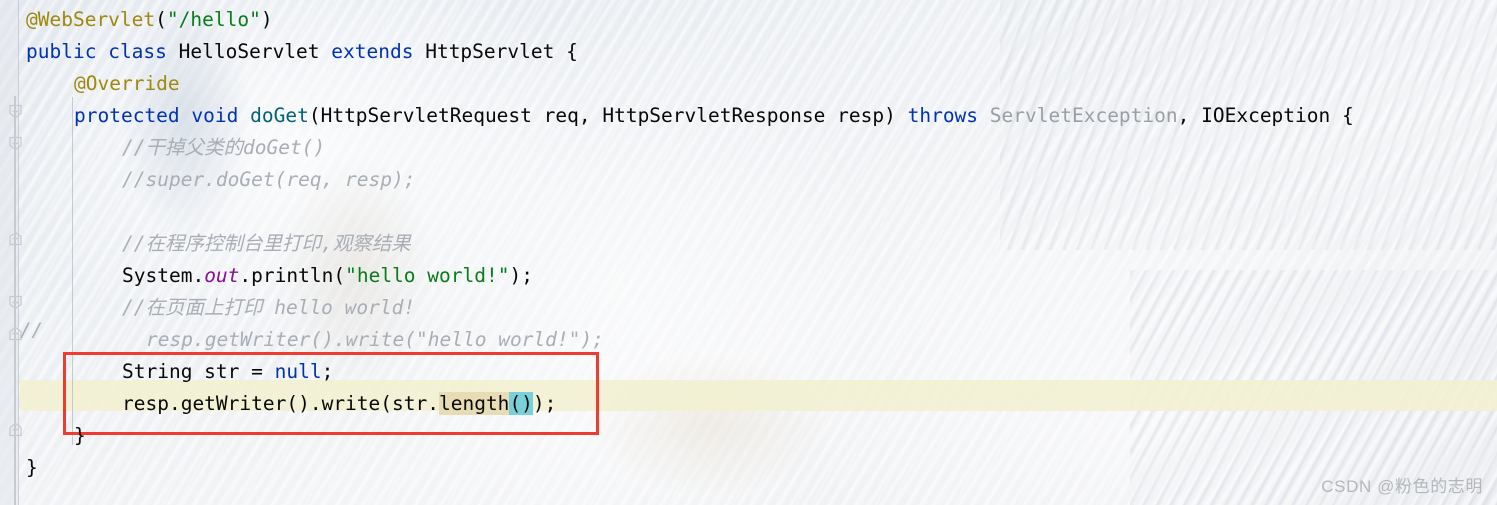 The height and width of the screenshot is (505, 1497). Describe the element at coordinates (163, 275) in the screenshot. I see `code-token: System.` at that location.